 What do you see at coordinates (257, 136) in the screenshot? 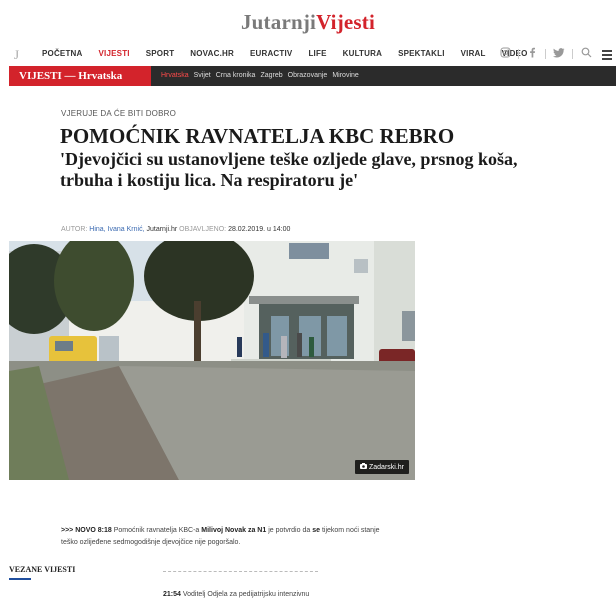
I see `page-title: POMOĆNIK RAVNATELJA KBC REBRO` at bounding box center [257, 136].